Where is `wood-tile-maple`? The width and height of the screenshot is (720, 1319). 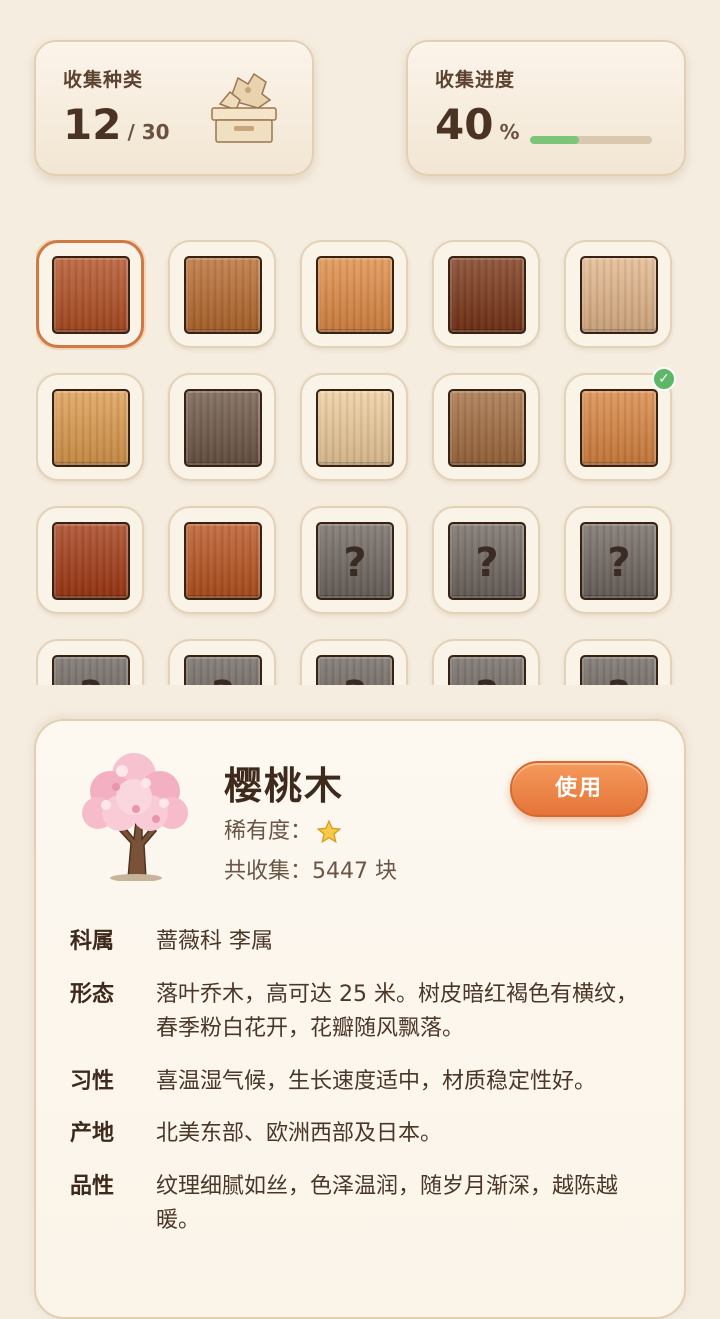
wood-tile-maple is located at coordinates (618, 294).